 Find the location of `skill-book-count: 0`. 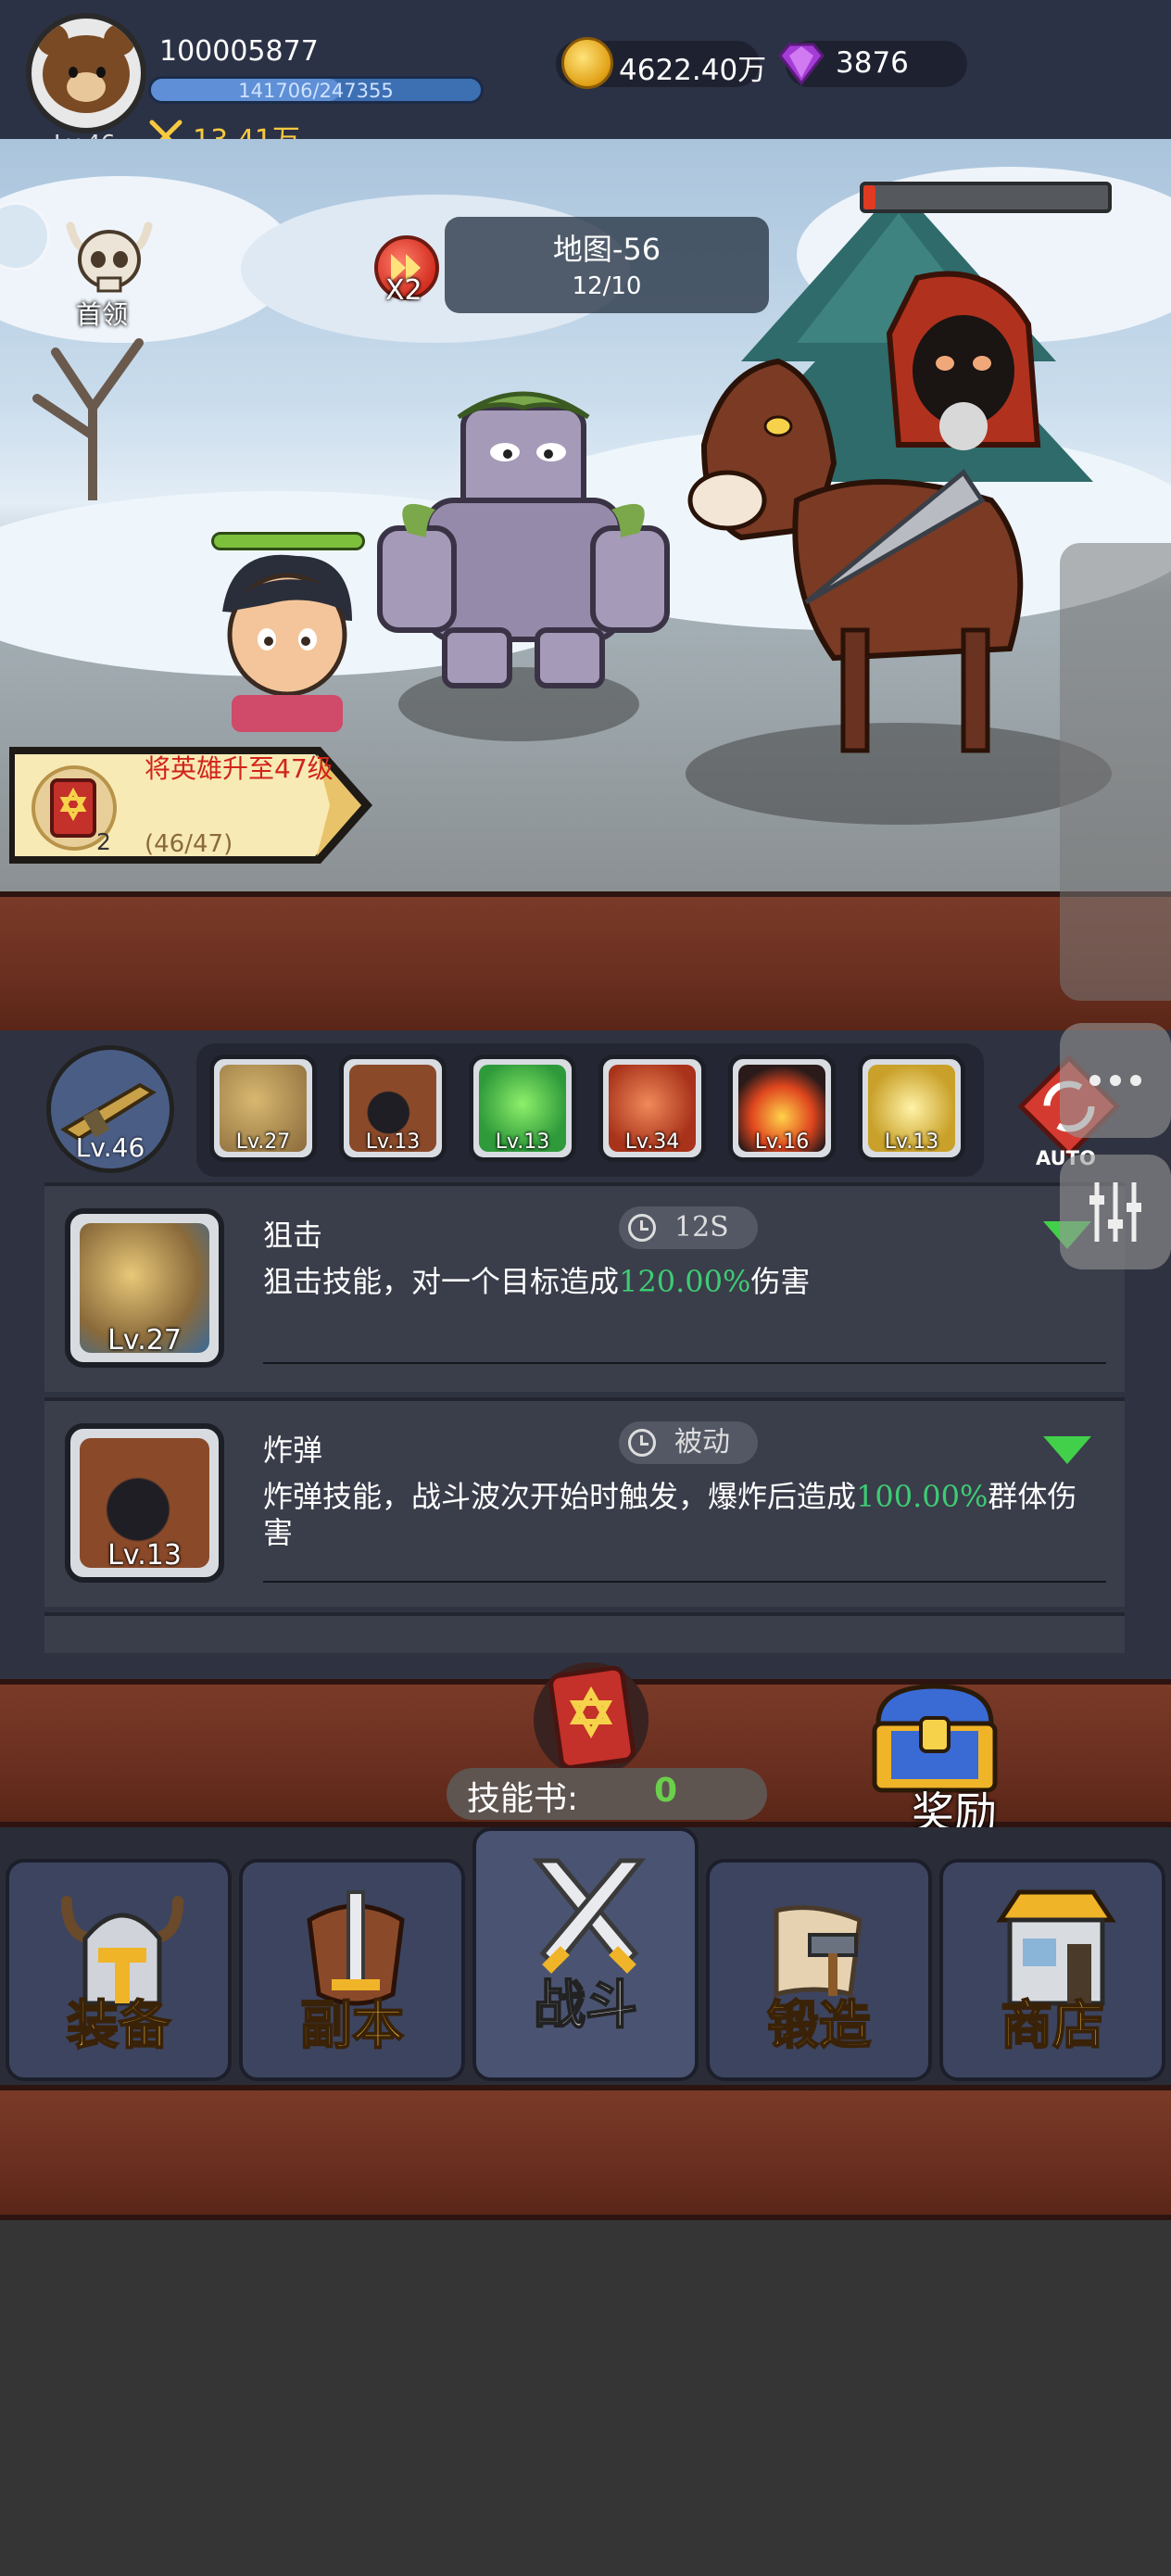

skill-book-count: 0 is located at coordinates (666, 1791).